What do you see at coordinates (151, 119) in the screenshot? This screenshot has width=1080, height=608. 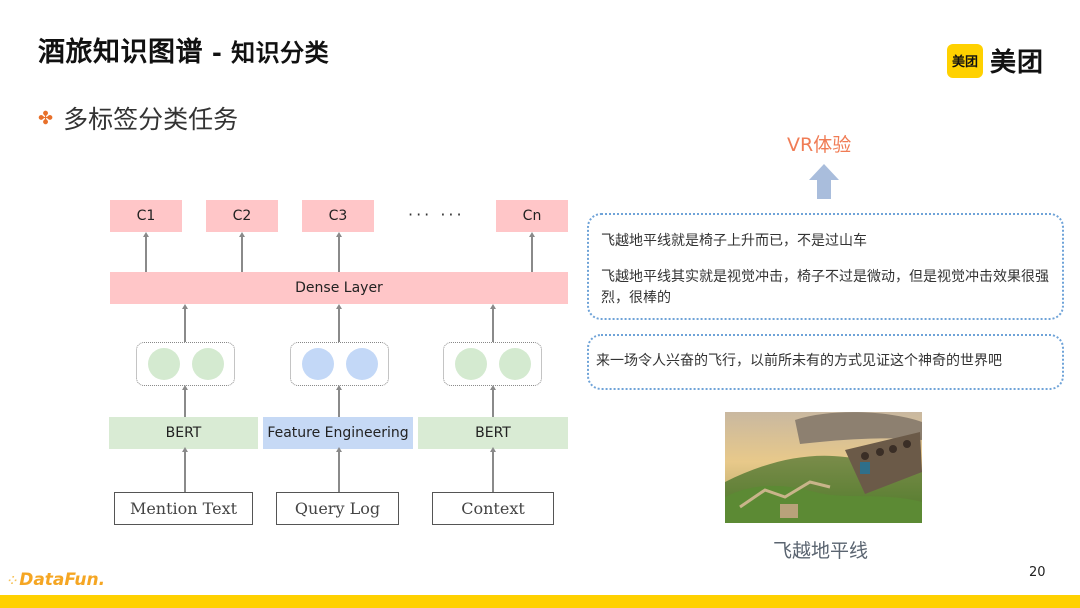 I see `bullet-text: 多标签分类任务` at bounding box center [151, 119].